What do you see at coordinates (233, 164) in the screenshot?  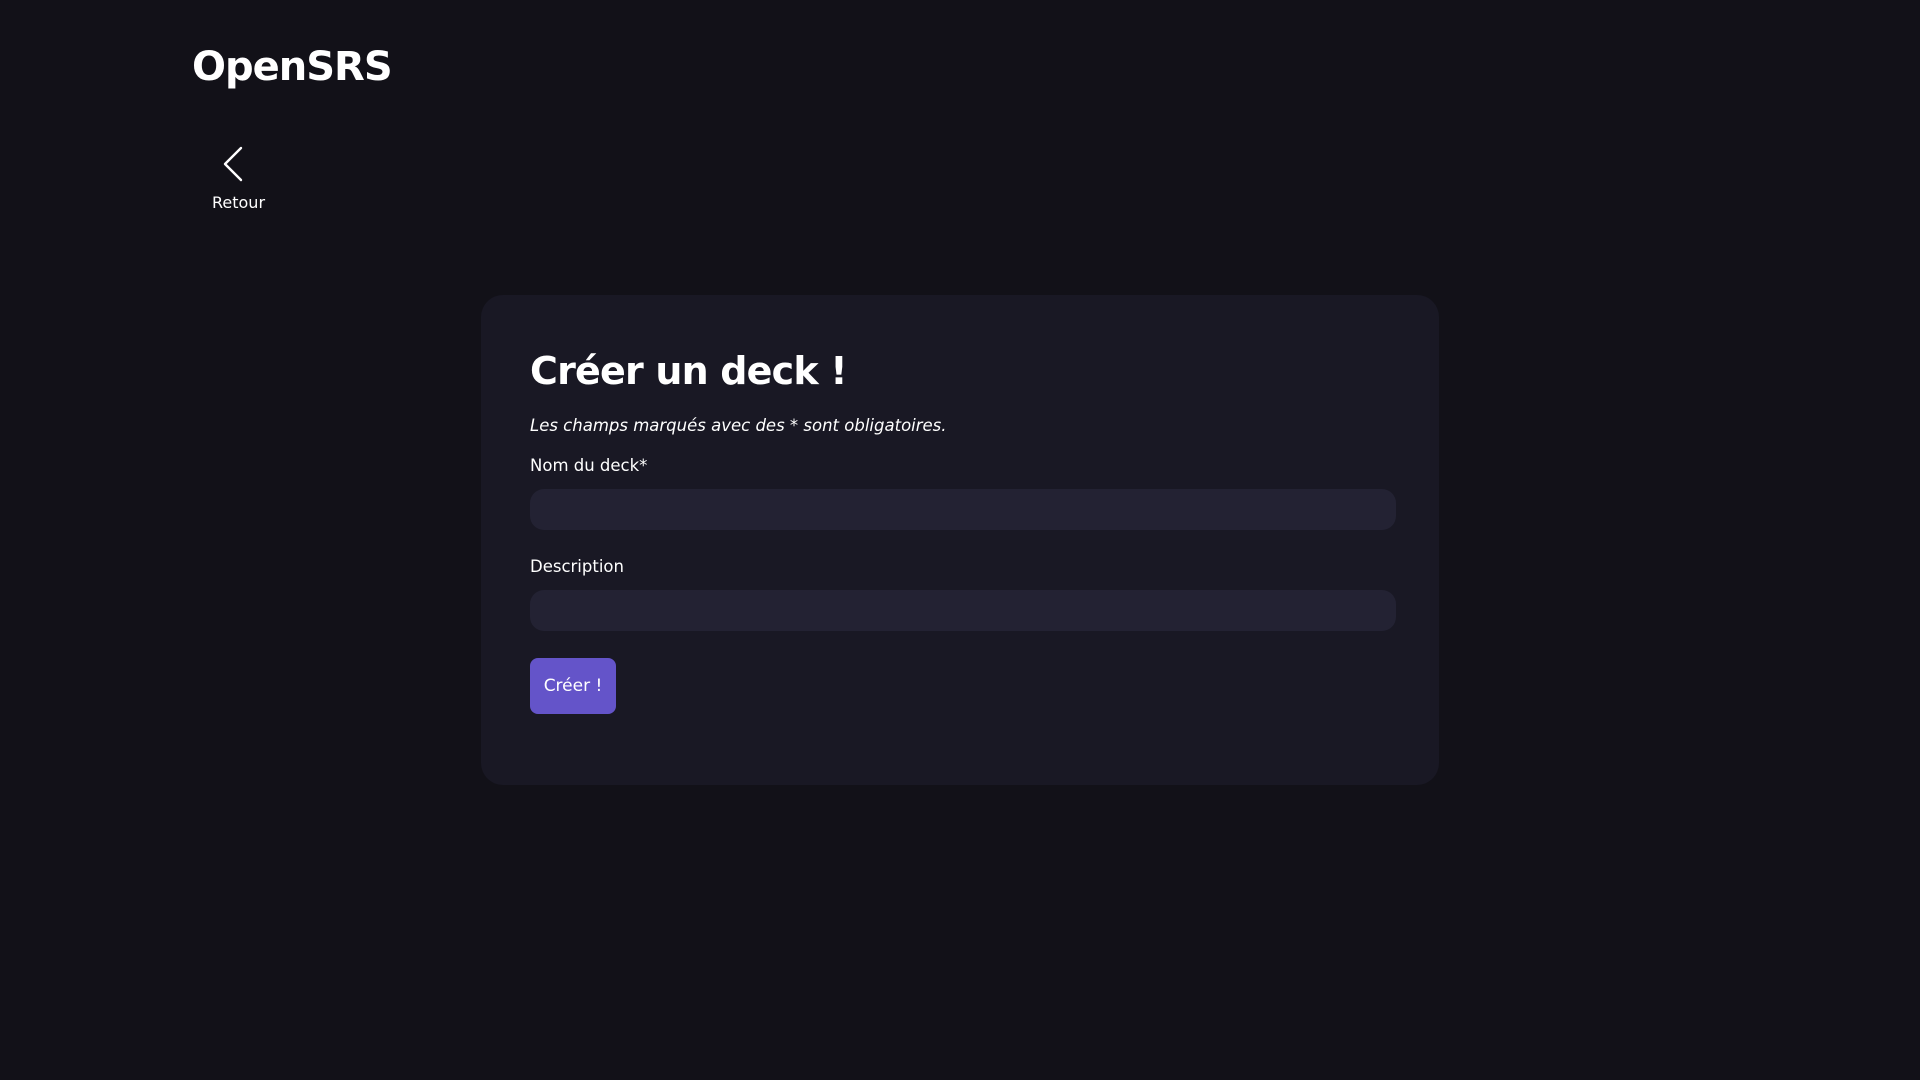 I see `chevron-left-icon` at bounding box center [233, 164].